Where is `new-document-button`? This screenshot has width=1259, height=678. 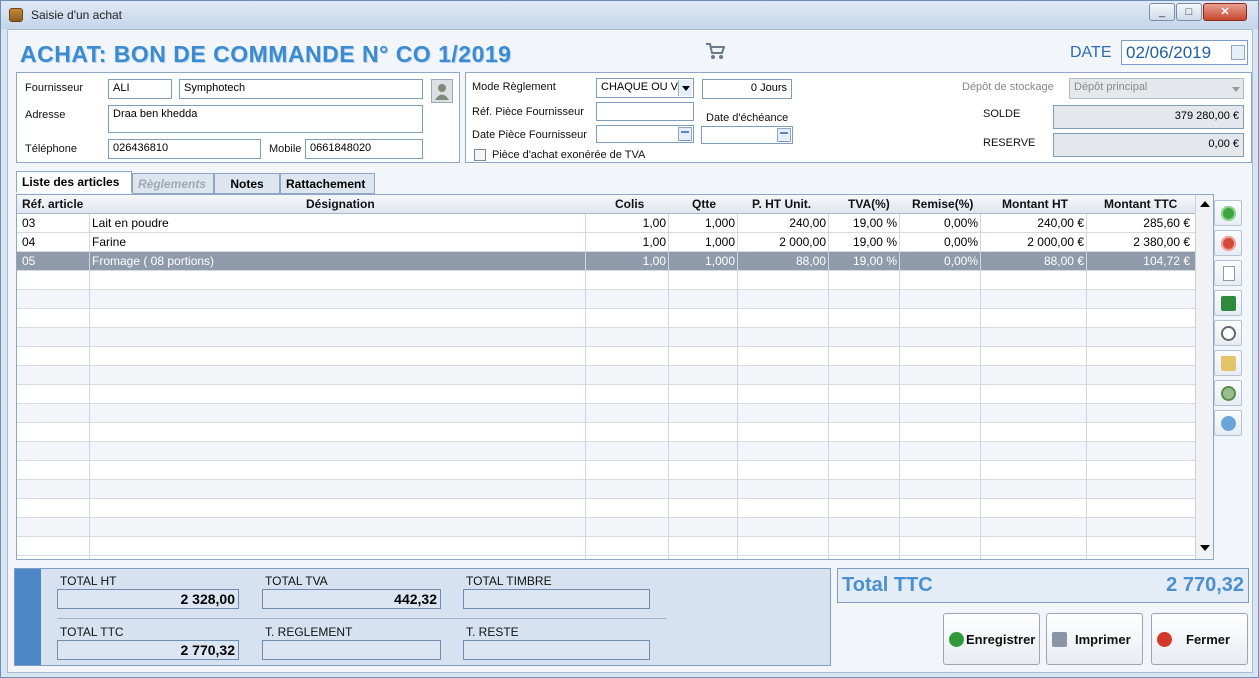
new-document-button is located at coordinates (1228, 273).